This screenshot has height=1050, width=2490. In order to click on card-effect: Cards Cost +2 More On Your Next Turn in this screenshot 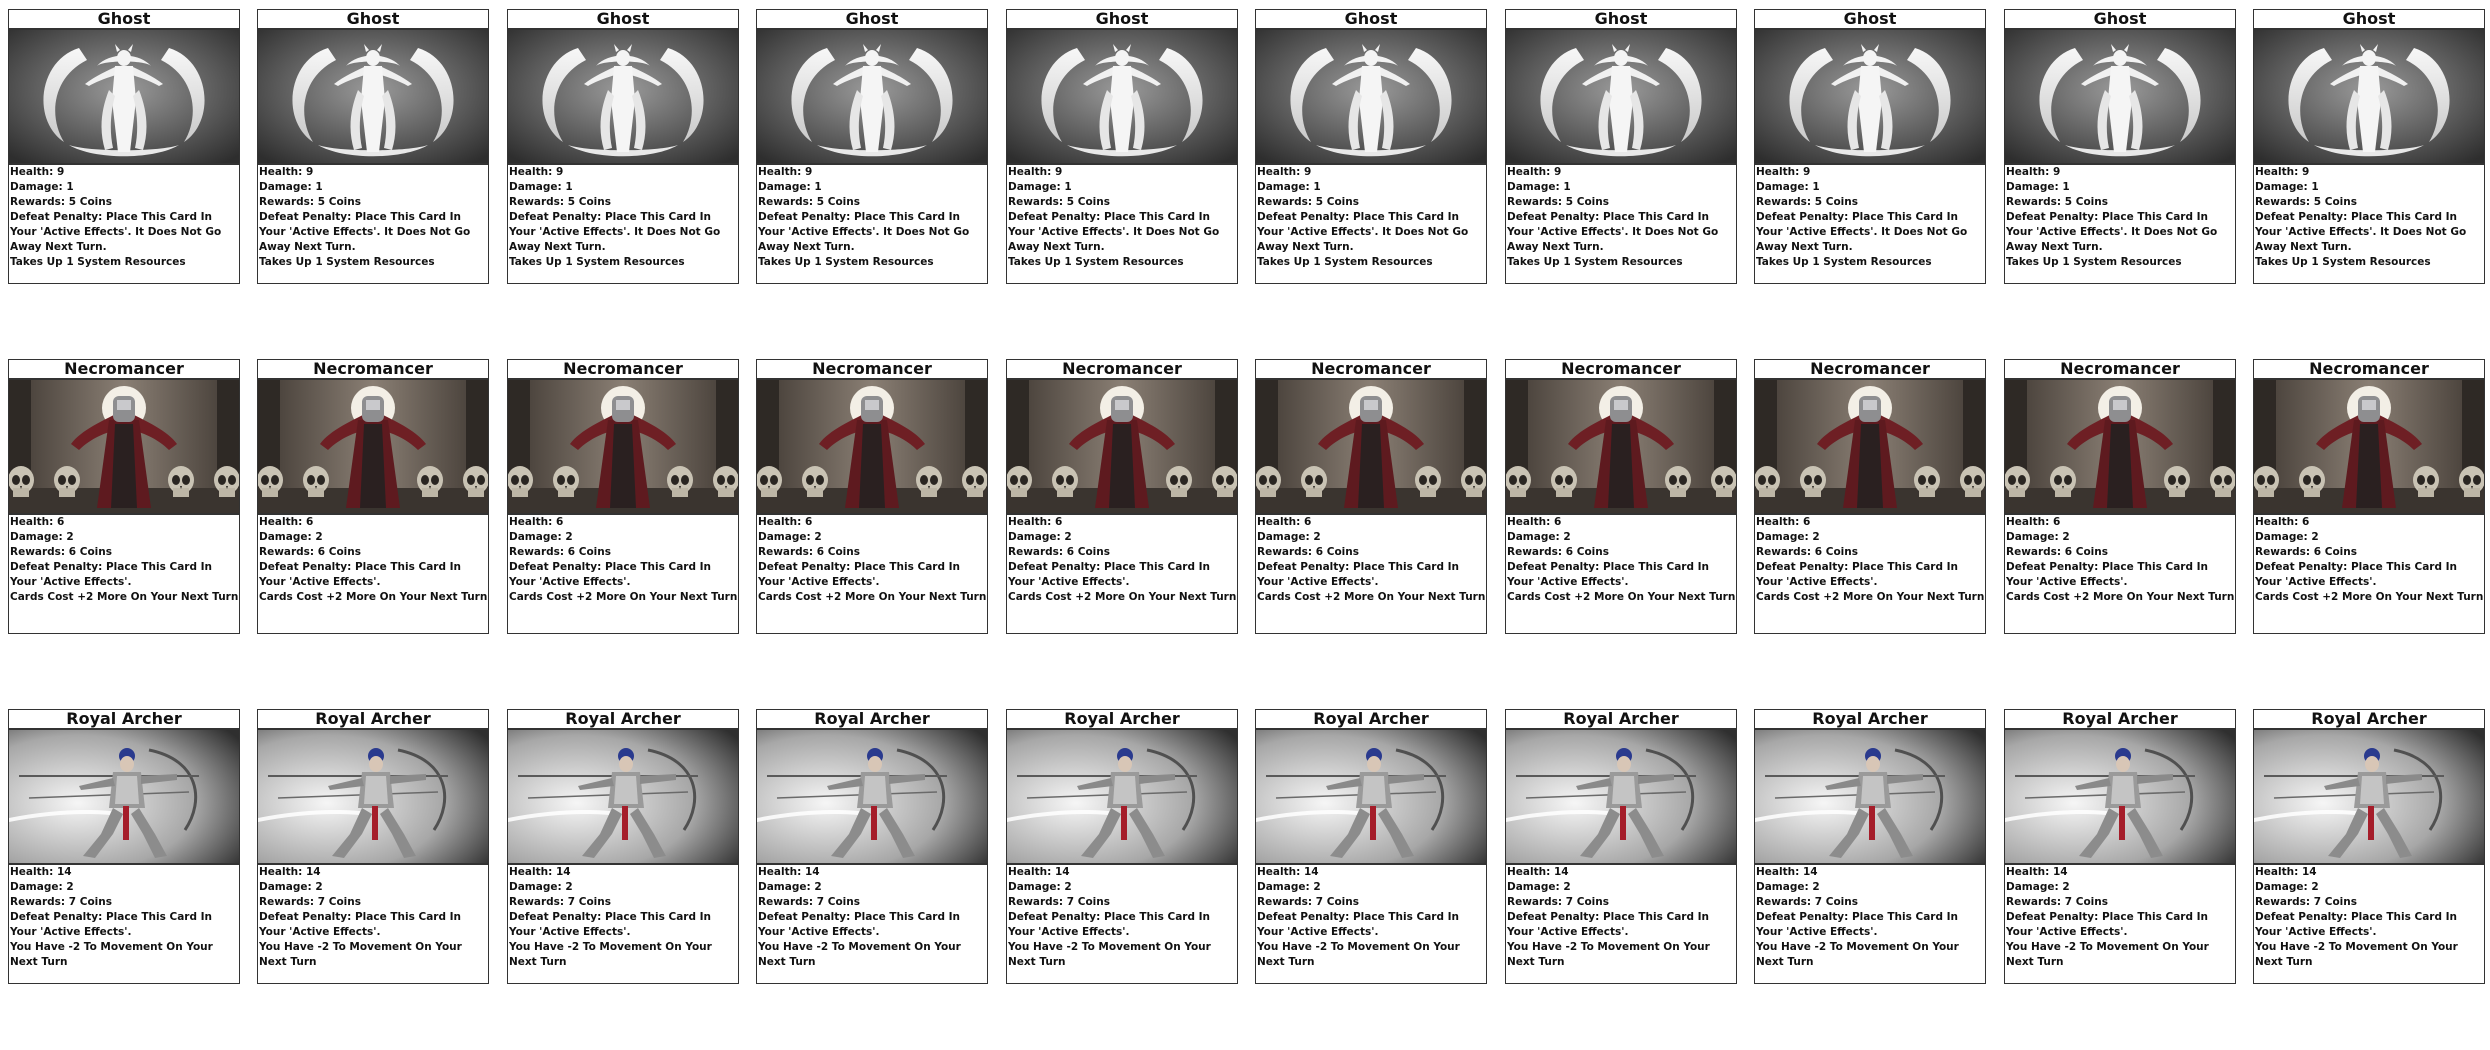, I will do `click(2369, 597)`.